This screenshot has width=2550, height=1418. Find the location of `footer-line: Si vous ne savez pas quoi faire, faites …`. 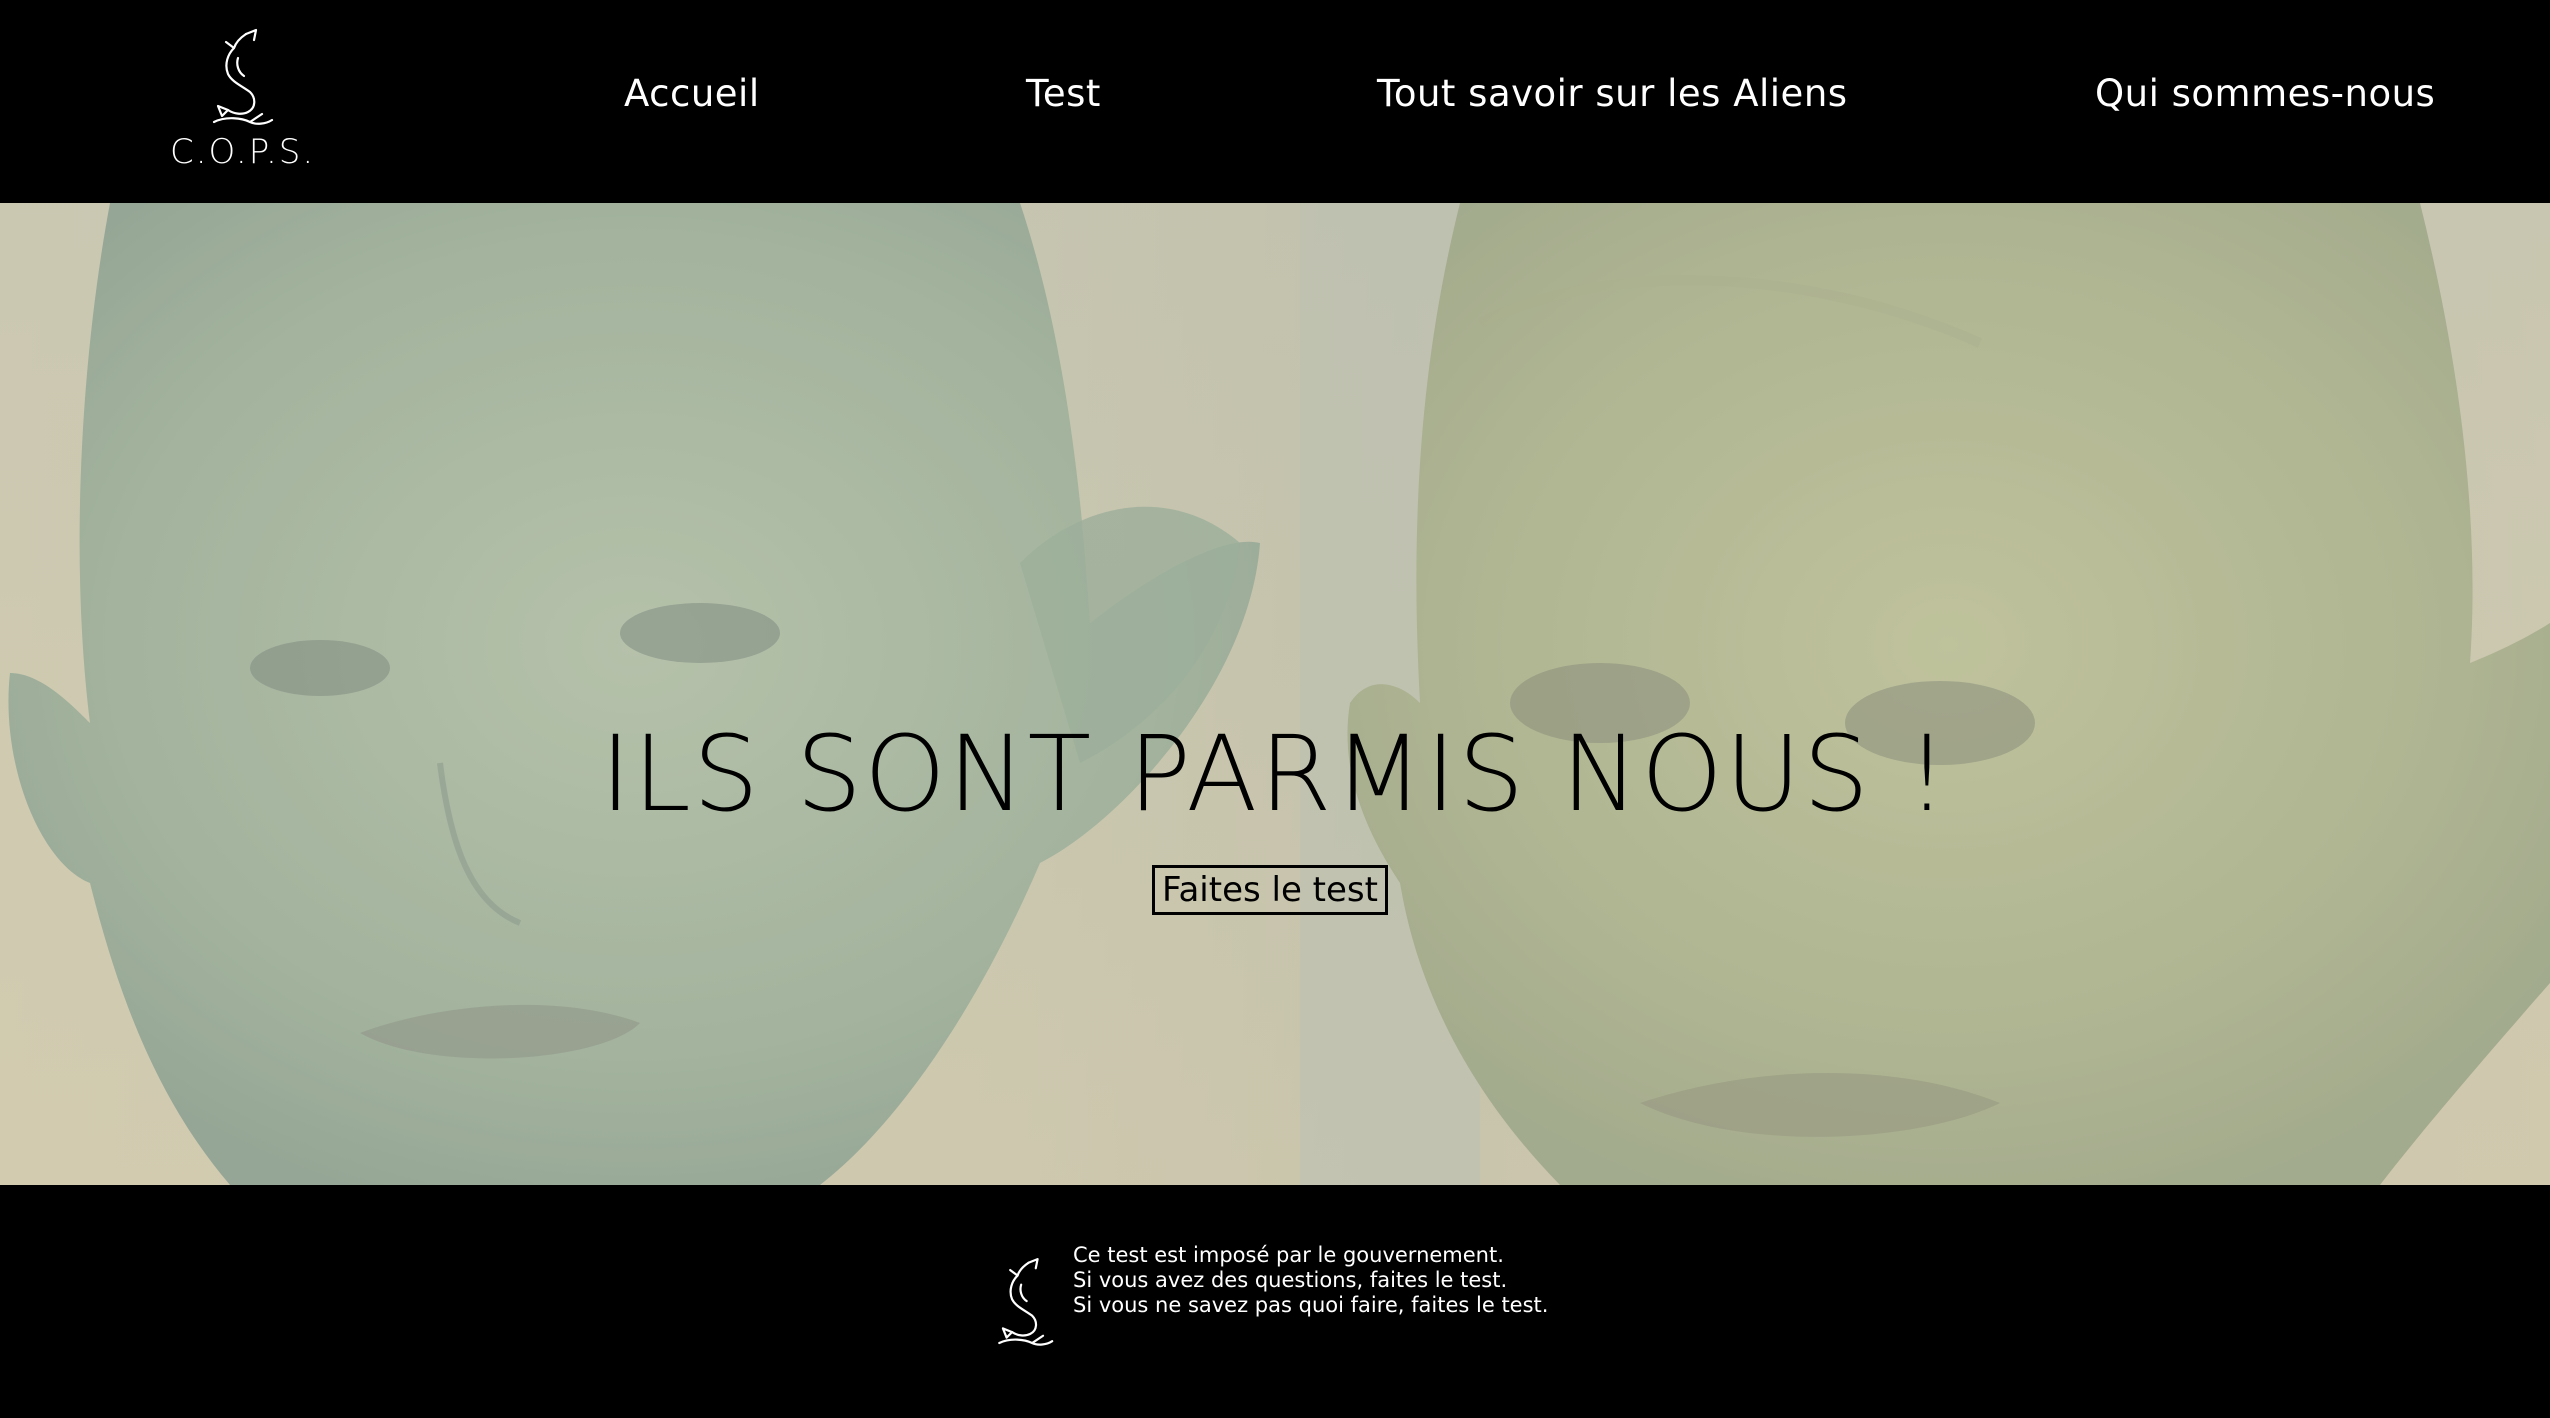

footer-line: Si vous ne savez pas quoi faire, faites … is located at coordinates (1311, 1305).